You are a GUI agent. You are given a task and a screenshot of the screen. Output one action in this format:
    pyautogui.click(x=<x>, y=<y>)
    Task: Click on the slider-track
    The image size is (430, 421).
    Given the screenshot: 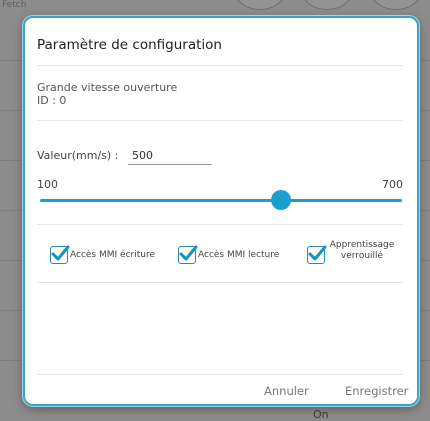 What is the action you would take?
    pyautogui.click(x=221, y=200)
    